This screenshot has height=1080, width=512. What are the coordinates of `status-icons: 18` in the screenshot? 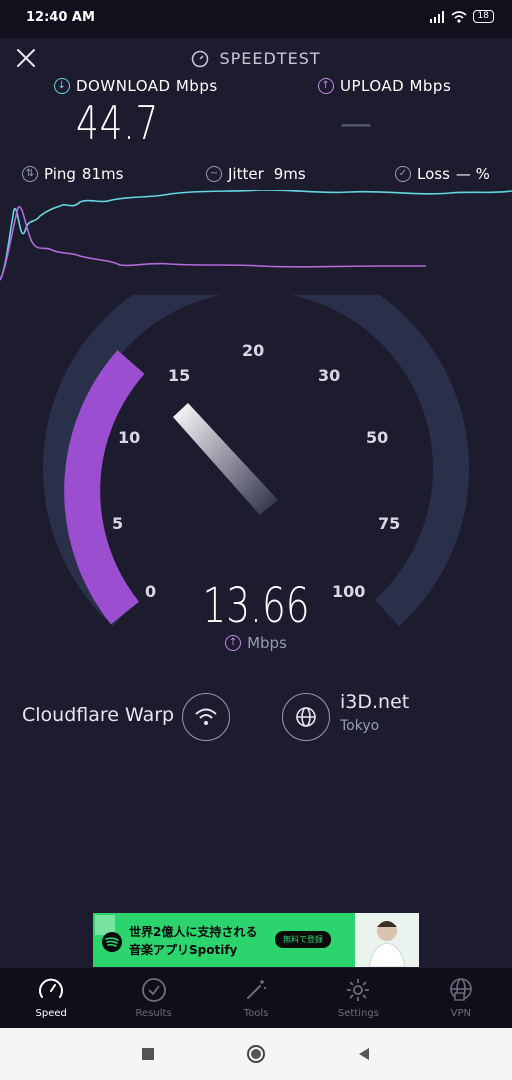 It's located at (461, 16).